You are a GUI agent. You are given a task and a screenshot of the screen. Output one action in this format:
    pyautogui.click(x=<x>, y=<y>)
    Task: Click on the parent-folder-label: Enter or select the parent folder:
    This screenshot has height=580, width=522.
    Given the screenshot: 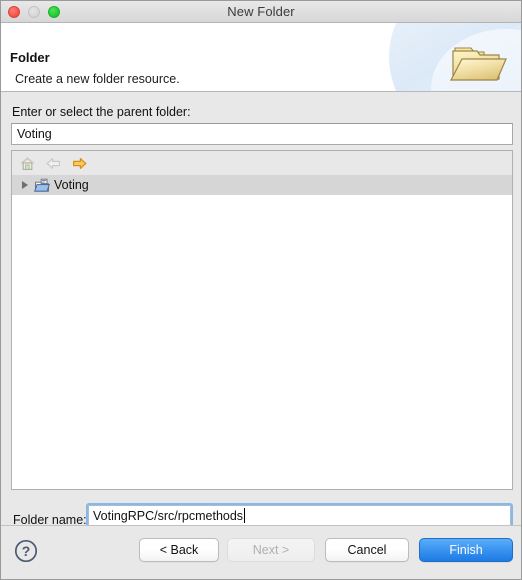 What is the action you would take?
    pyautogui.click(x=101, y=112)
    